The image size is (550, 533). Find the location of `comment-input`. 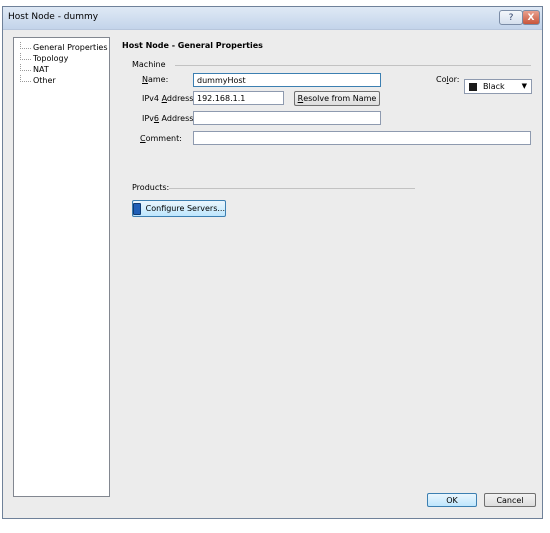

comment-input is located at coordinates (362, 138).